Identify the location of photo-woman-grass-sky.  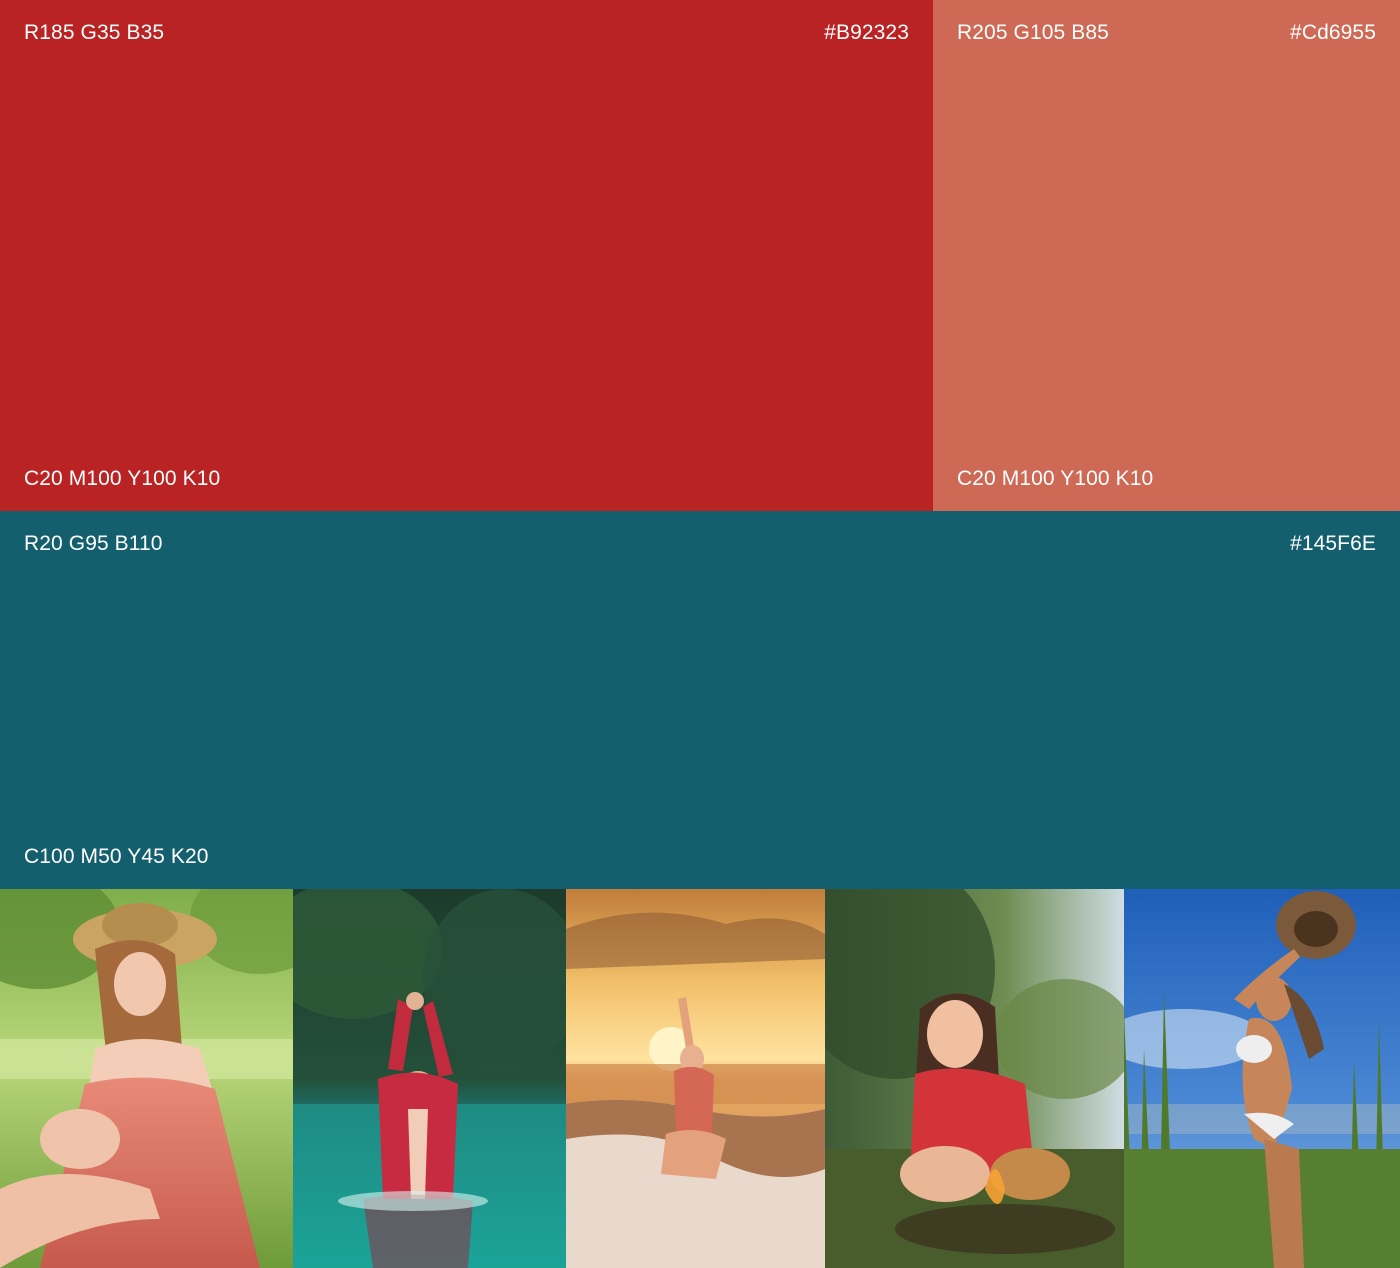
(1262, 1078).